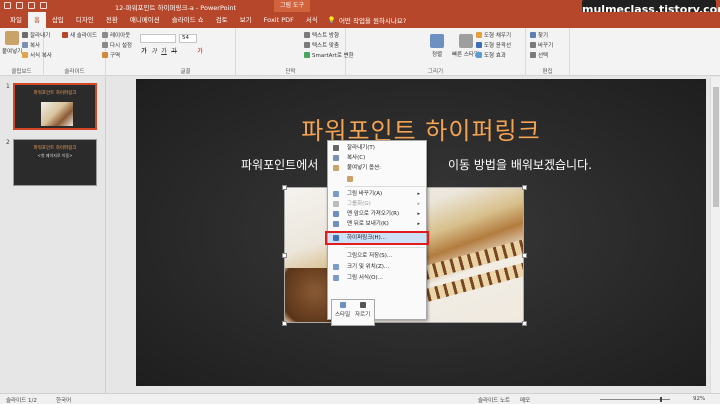  I want to click on menu-item-group: 그룹화(G) ▸, so click(377, 204).